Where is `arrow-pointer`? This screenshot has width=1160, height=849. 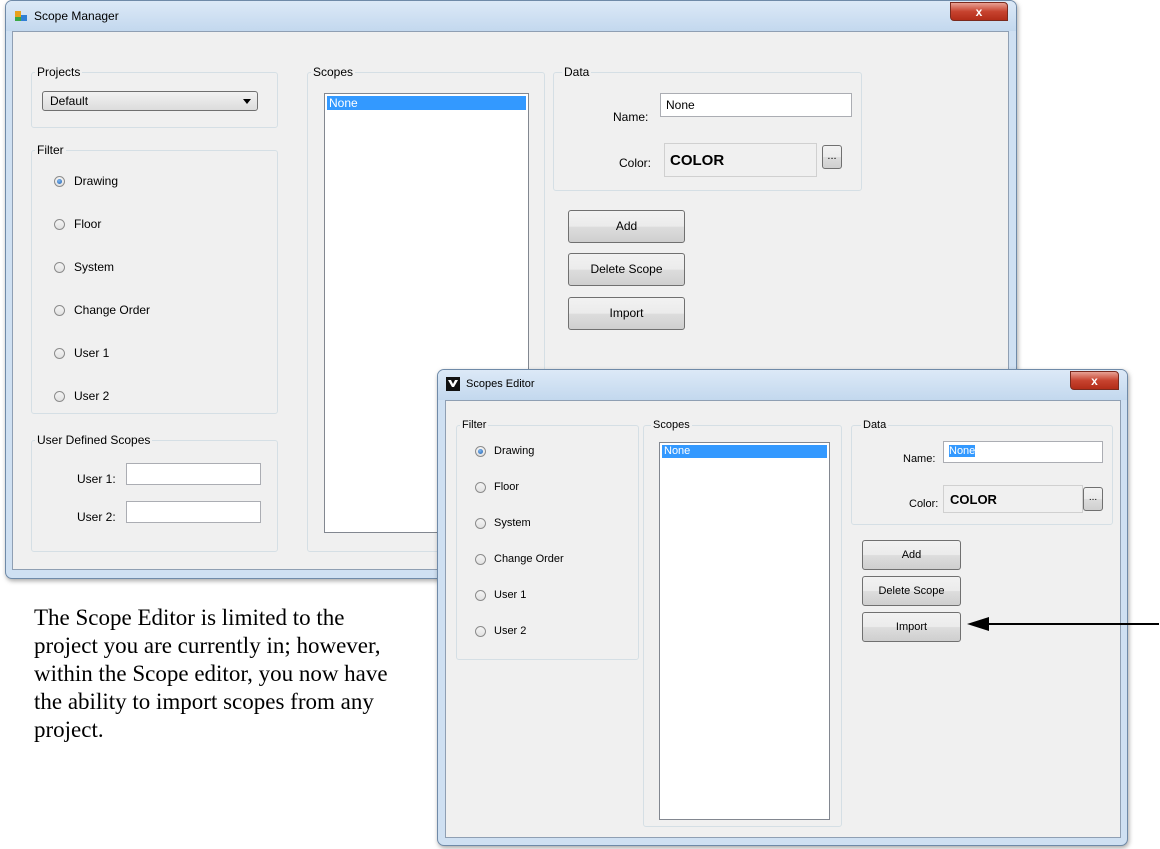
arrow-pointer is located at coordinates (1063, 624).